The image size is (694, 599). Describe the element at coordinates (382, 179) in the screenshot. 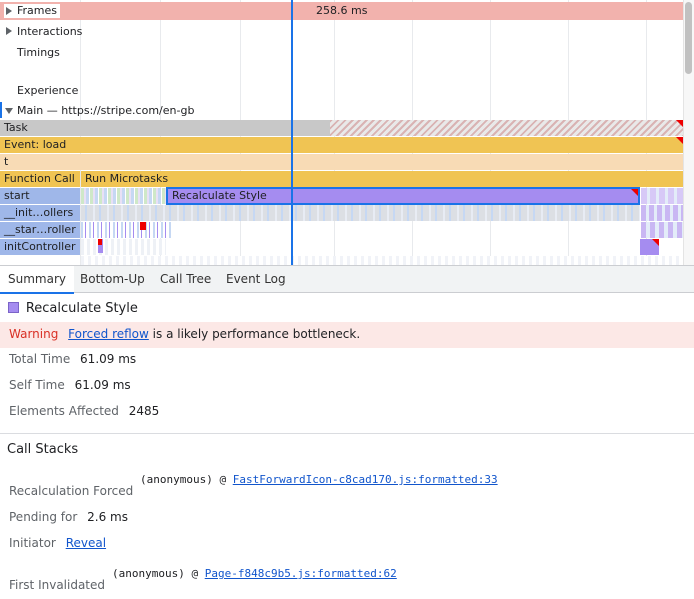

I see `run-microtasks-bar: Run Microtasks` at that location.